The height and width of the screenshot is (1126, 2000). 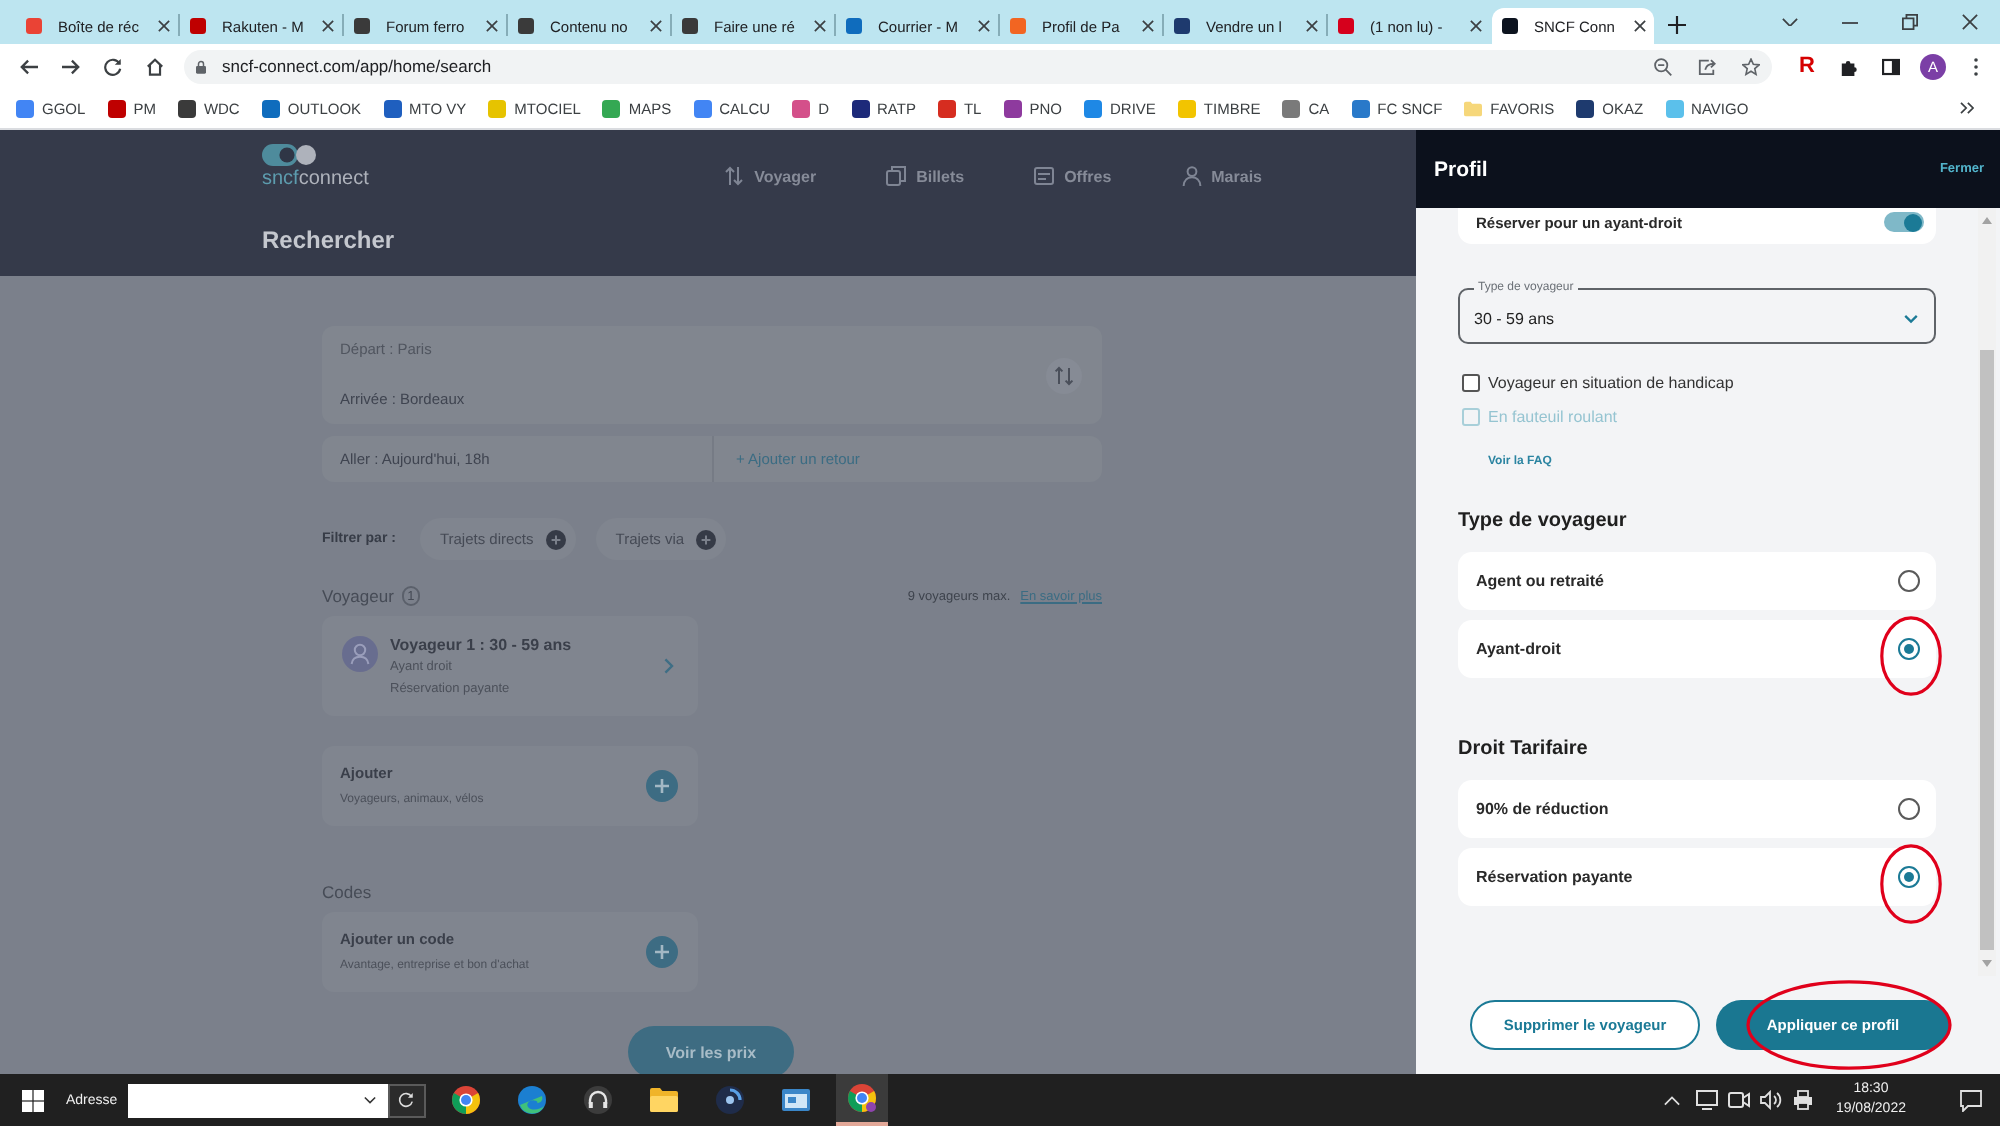 What do you see at coordinates (1910, 22) in the screenshot?
I see `restore-icon` at bounding box center [1910, 22].